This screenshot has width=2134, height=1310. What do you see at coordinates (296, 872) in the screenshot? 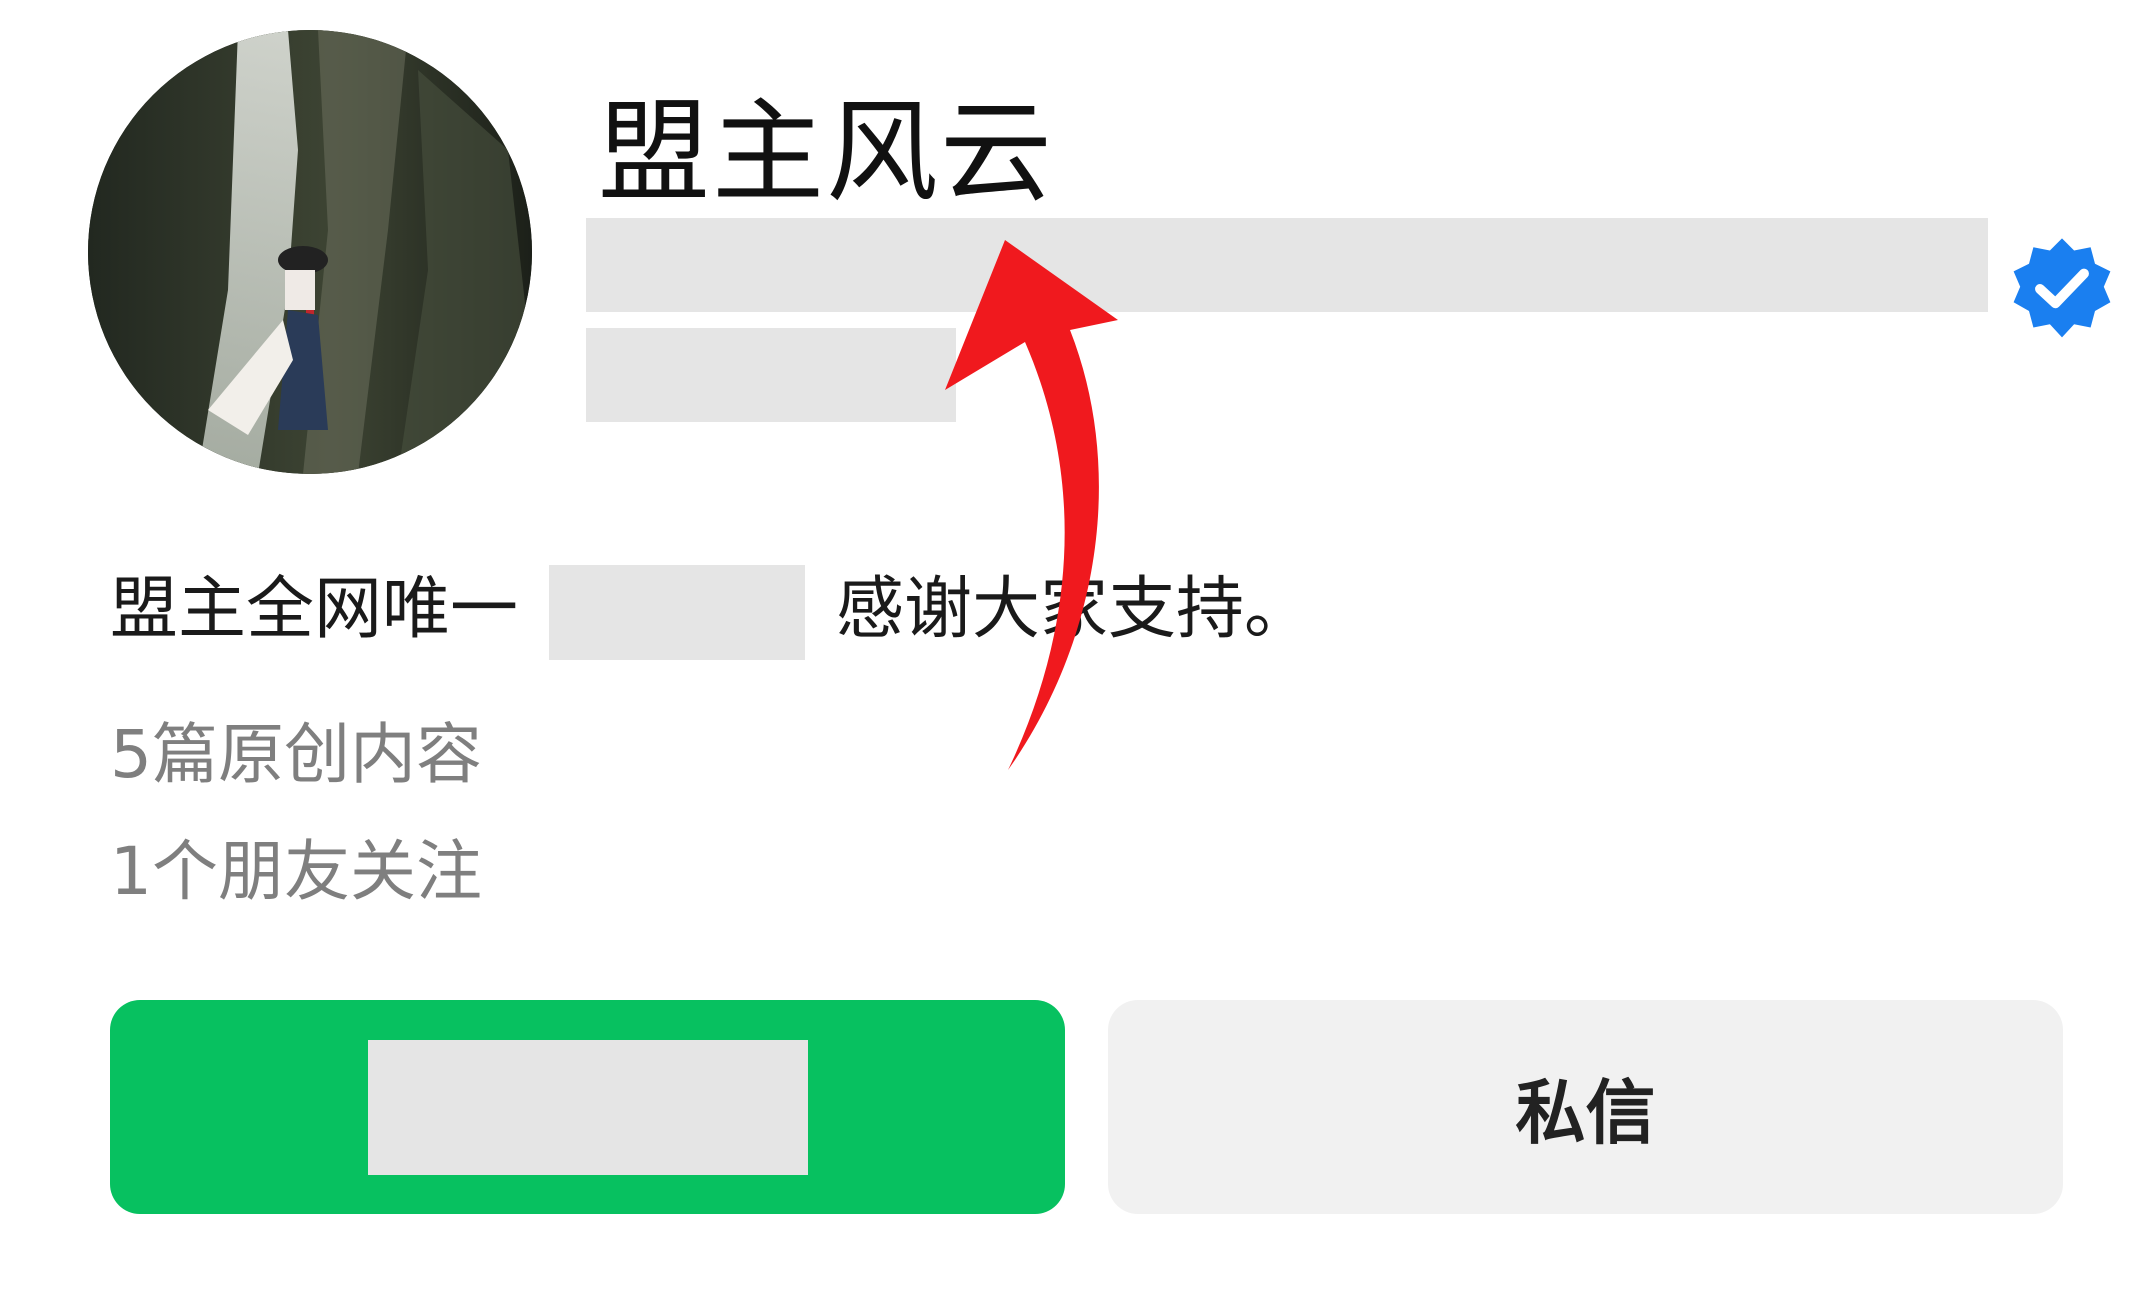
I see `friends-following-count: 1个朋友关注` at bounding box center [296, 872].